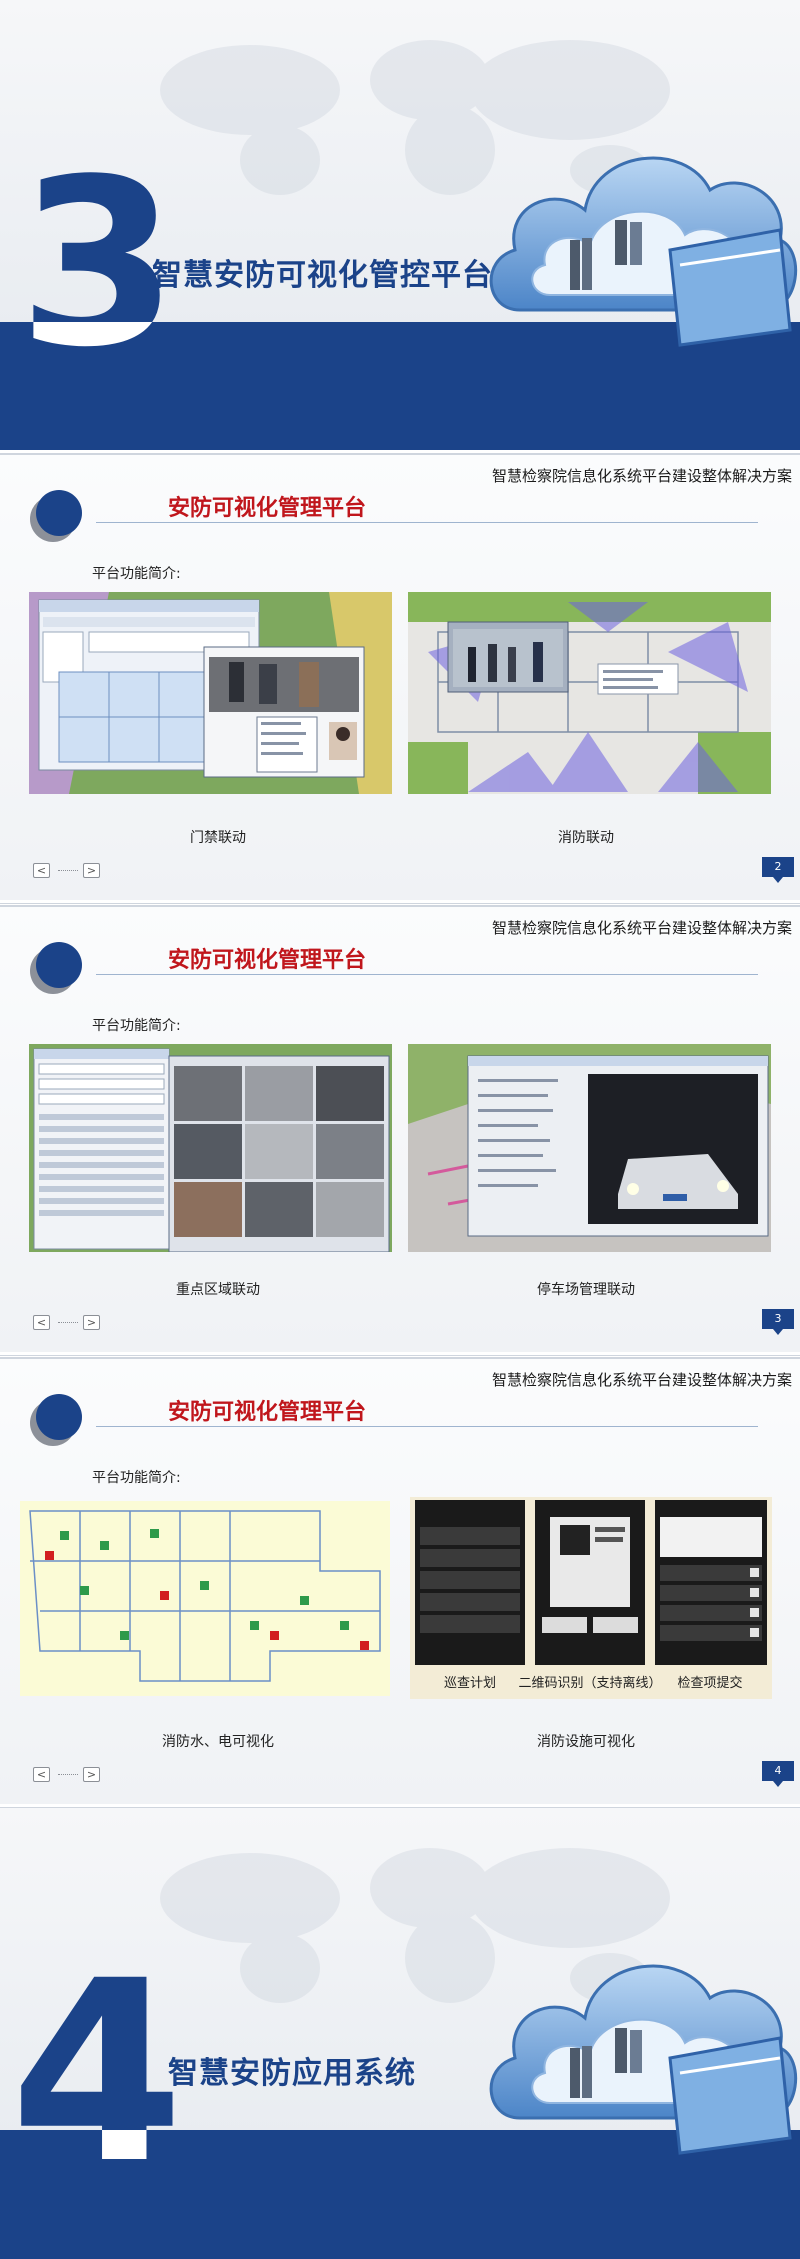 The width and height of the screenshot is (800, 2259). I want to click on phone-label-1: 巡查计划, so click(470, 1683).